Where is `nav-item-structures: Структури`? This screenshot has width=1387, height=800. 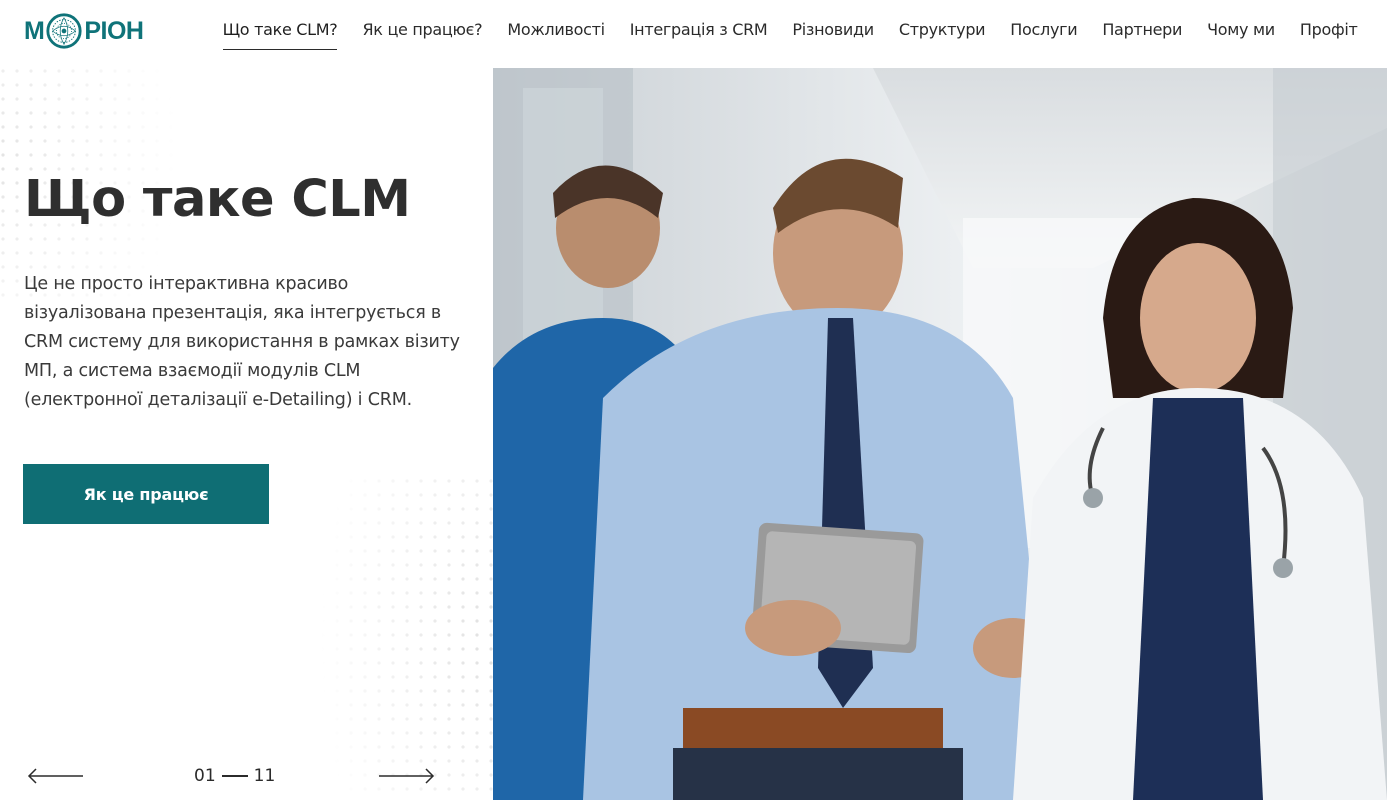 nav-item-structures: Структури is located at coordinates (941, 34).